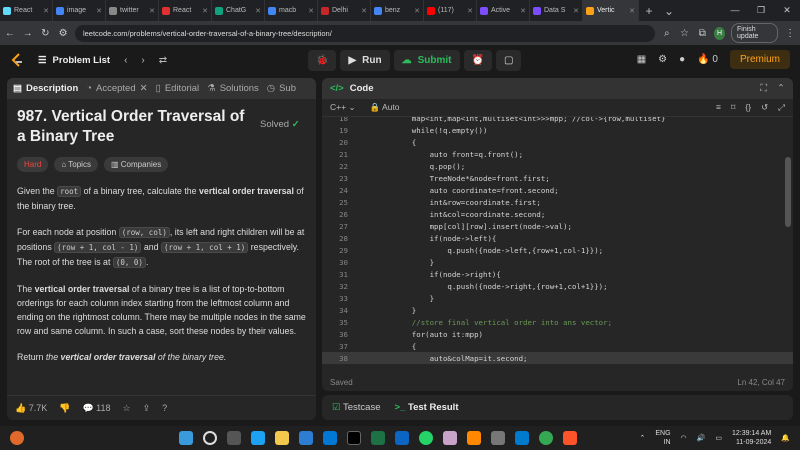  I want to click on site-info-icon: ⚙, so click(63, 33).